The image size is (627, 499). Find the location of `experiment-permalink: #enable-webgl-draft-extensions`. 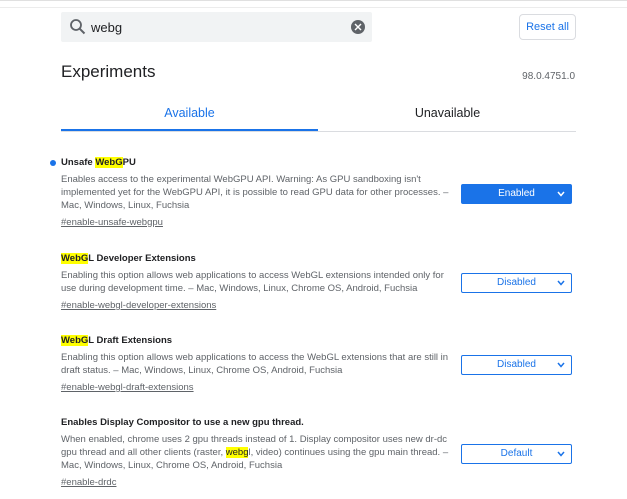

experiment-permalink: #enable-webgl-draft-extensions is located at coordinates (127, 387).